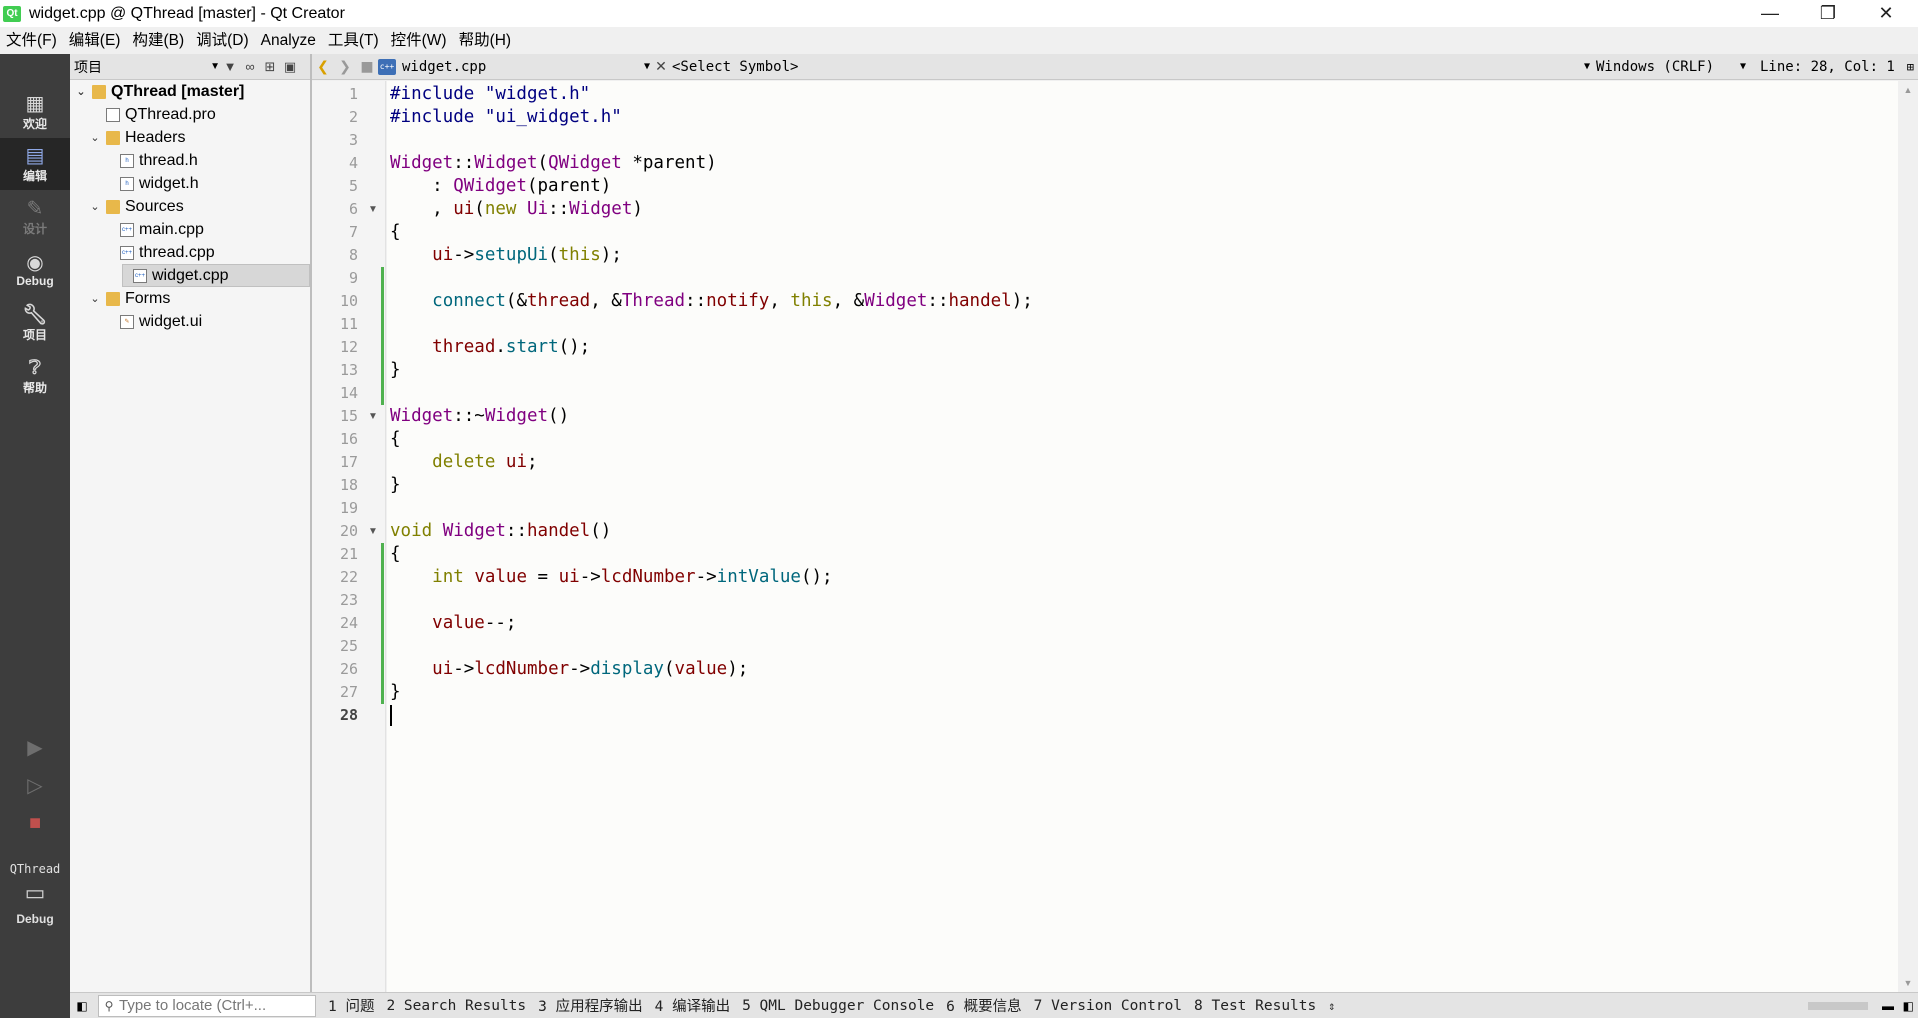  Describe the element at coordinates (1131, 67) in the screenshot. I see `symbol-selector: <Select Symbol> ▼` at that location.